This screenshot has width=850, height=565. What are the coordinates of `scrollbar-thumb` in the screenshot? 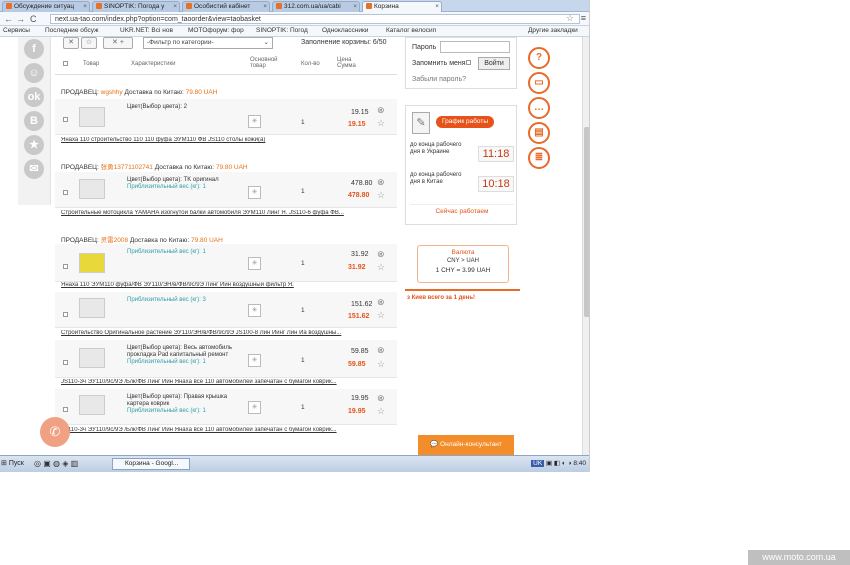 It's located at (586, 222).